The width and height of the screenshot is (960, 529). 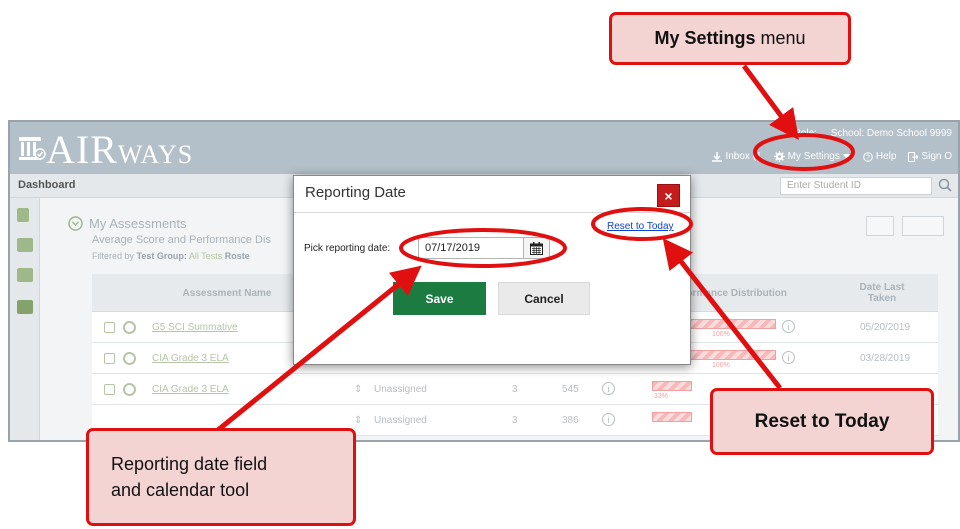 I want to click on help-icon: ?, so click(x=868, y=156).